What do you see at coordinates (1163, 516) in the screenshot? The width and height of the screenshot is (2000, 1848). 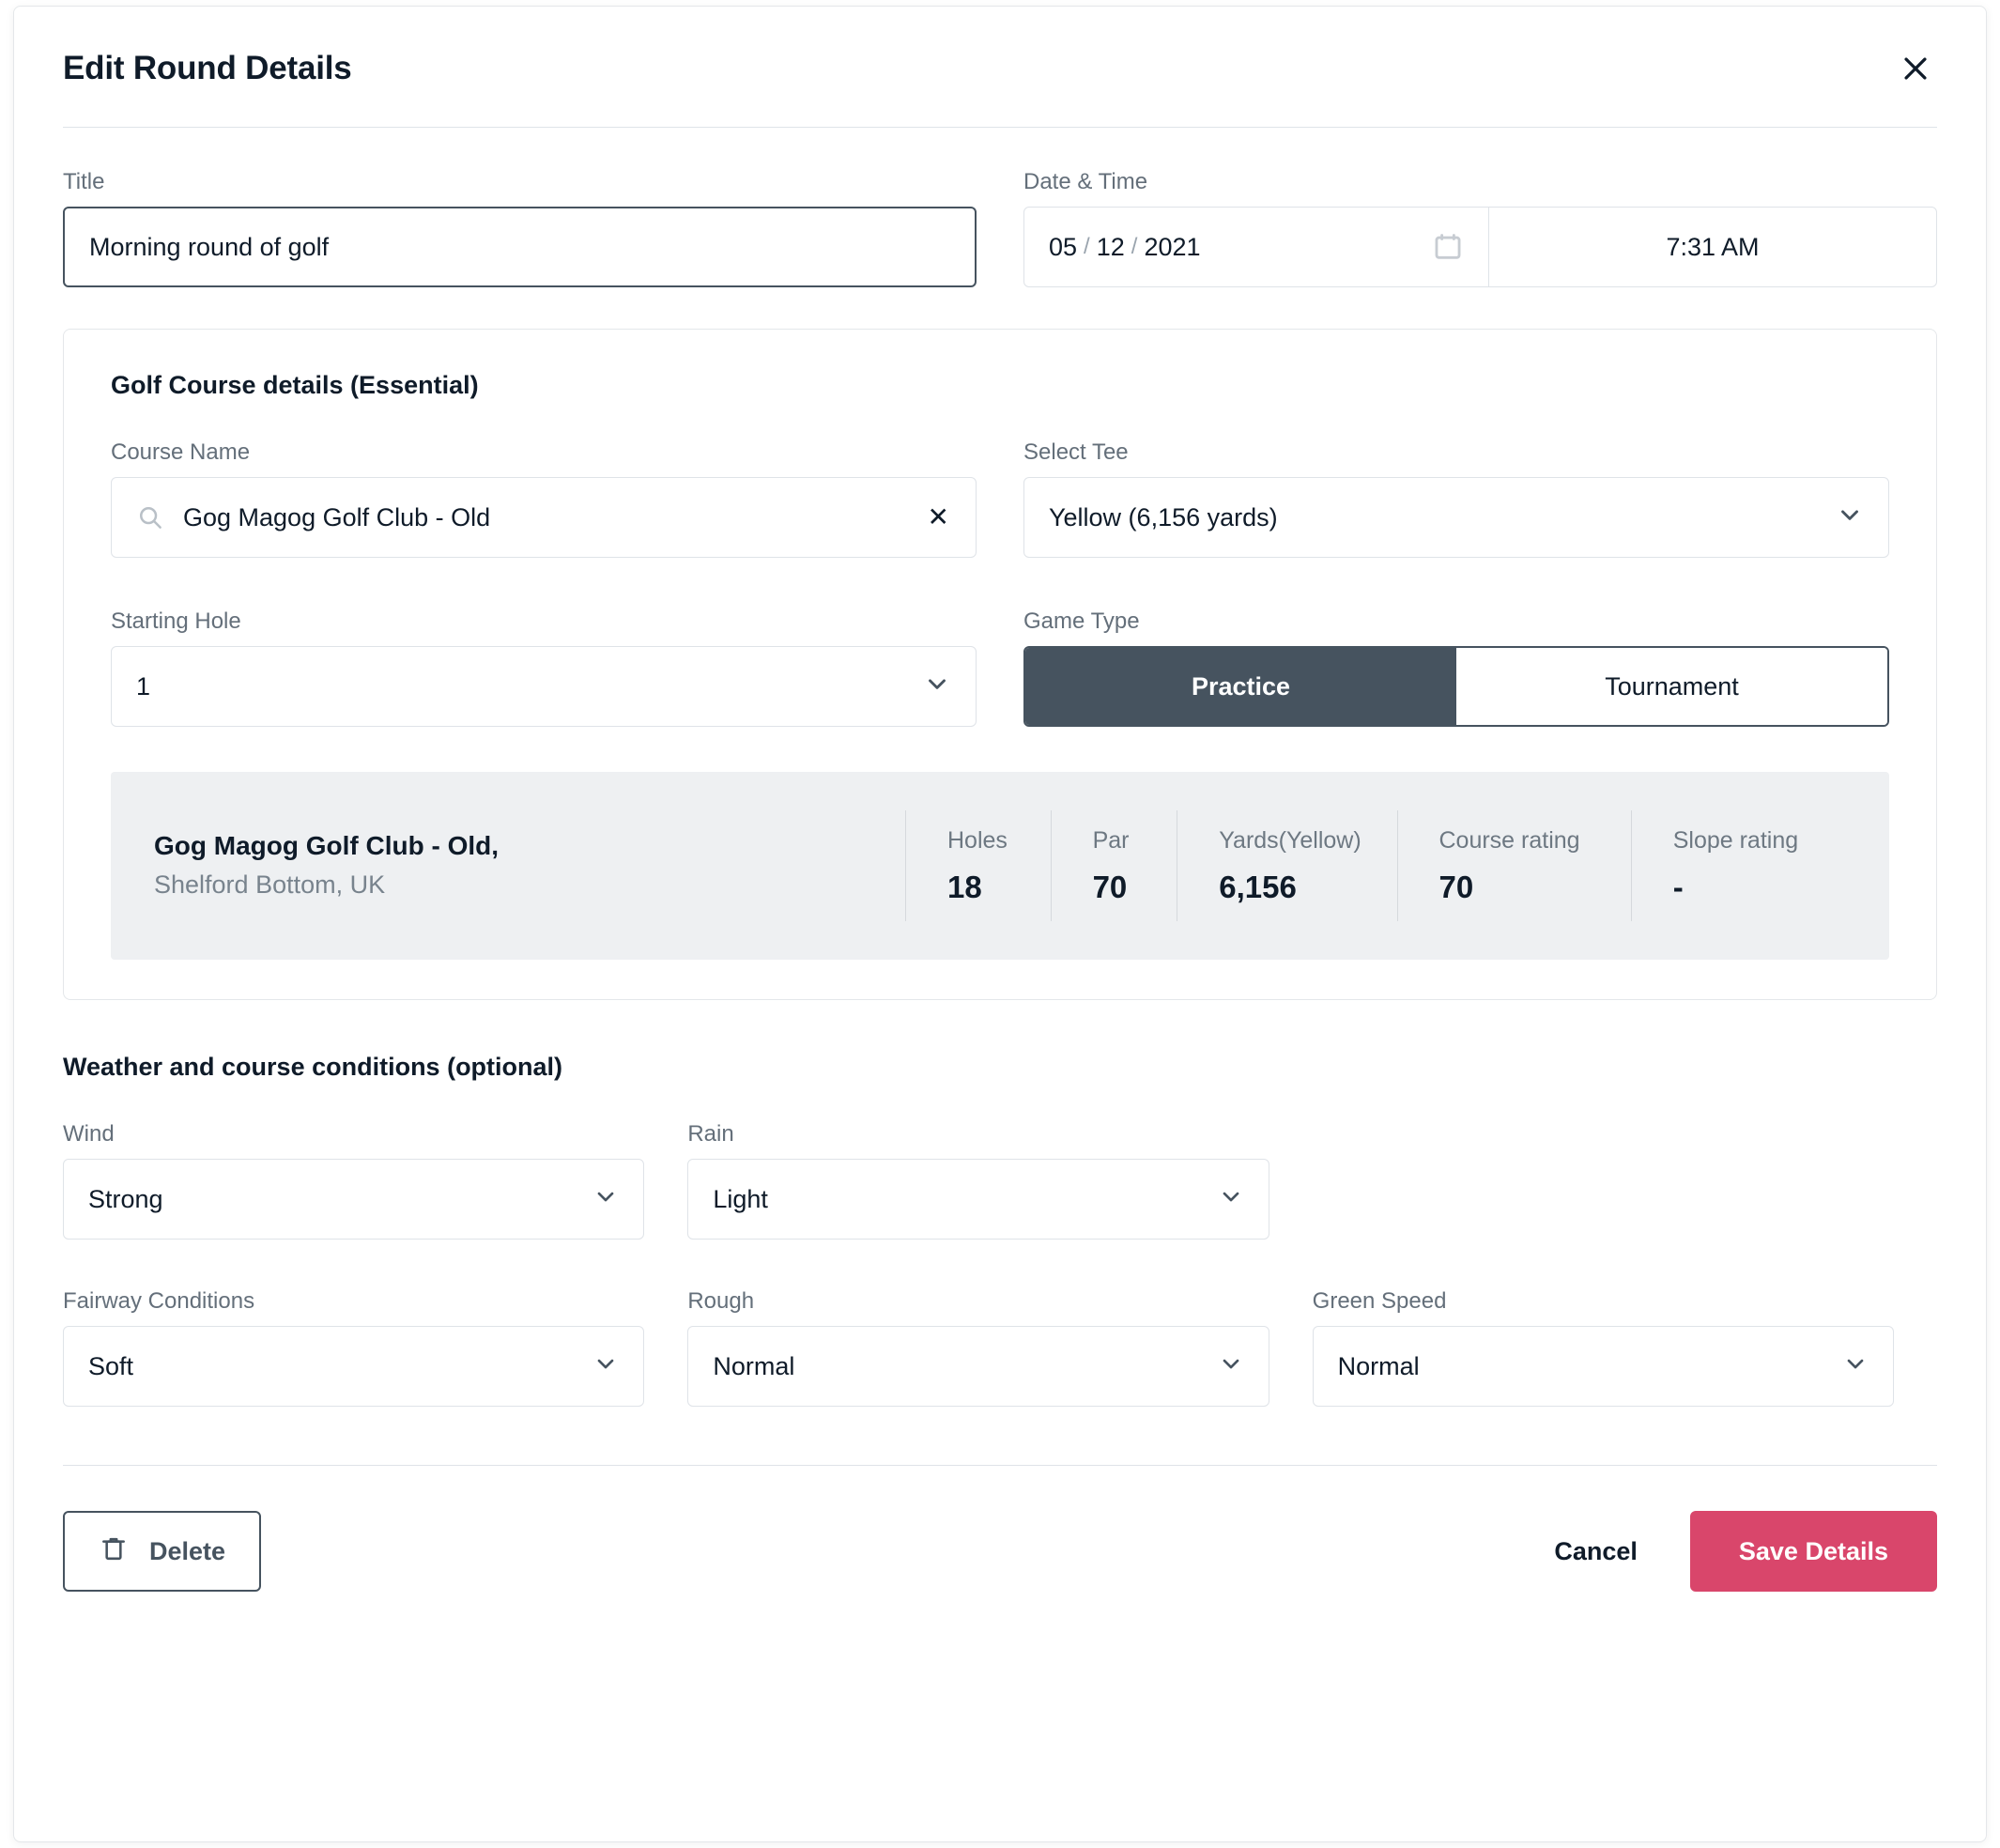 I see `select-tee-value: Yellow (6,156 yards)` at bounding box center [1163, 516].